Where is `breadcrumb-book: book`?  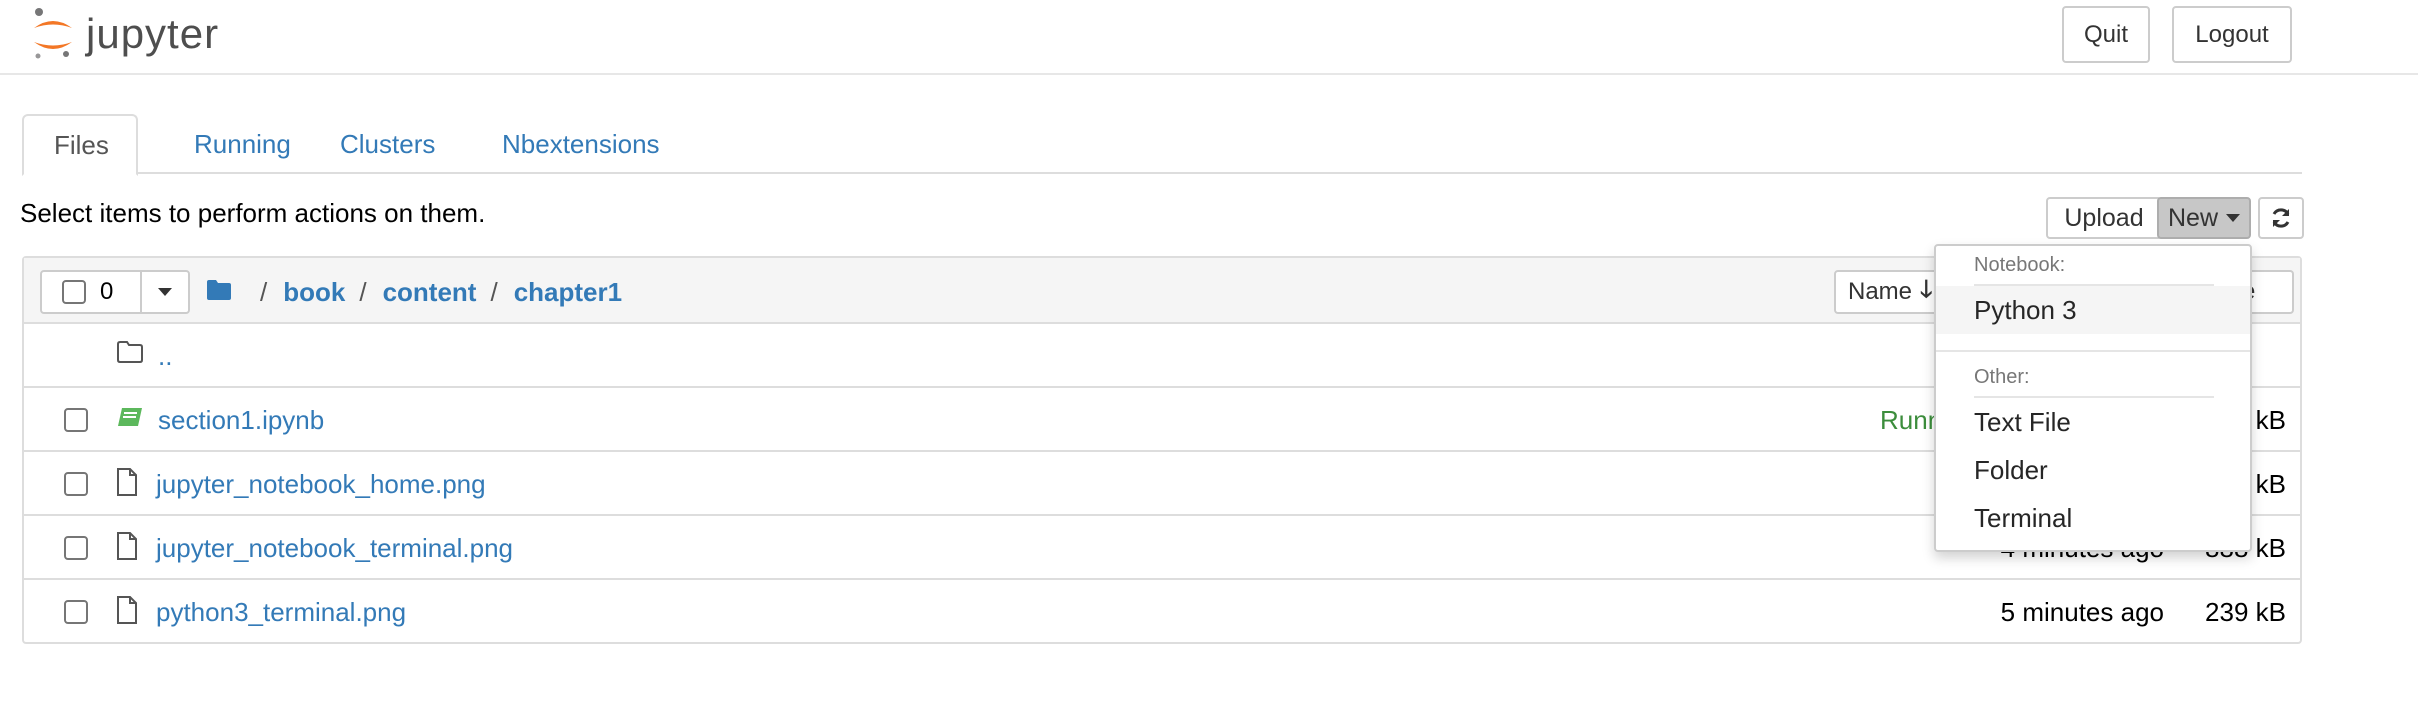 breadcrumb-book: book is located at coordinates (314, 292).